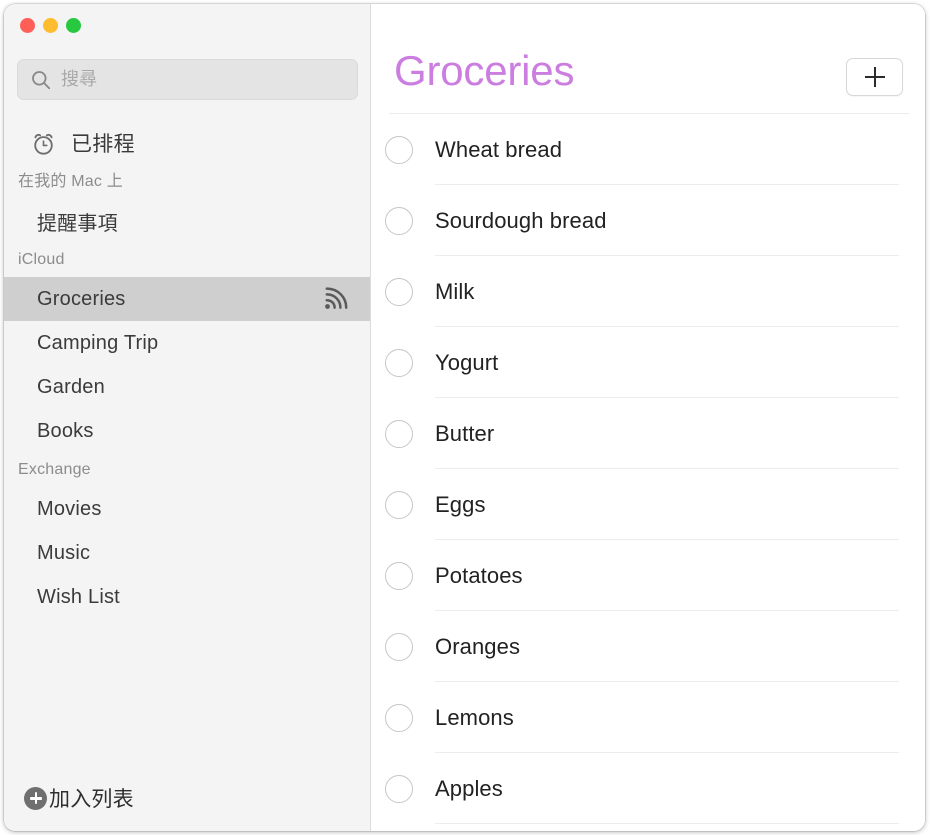  What do you see at coordinates (484, 70) in the screenshot?
I see `page-title: Groceries` at bounding box center [484, 70].